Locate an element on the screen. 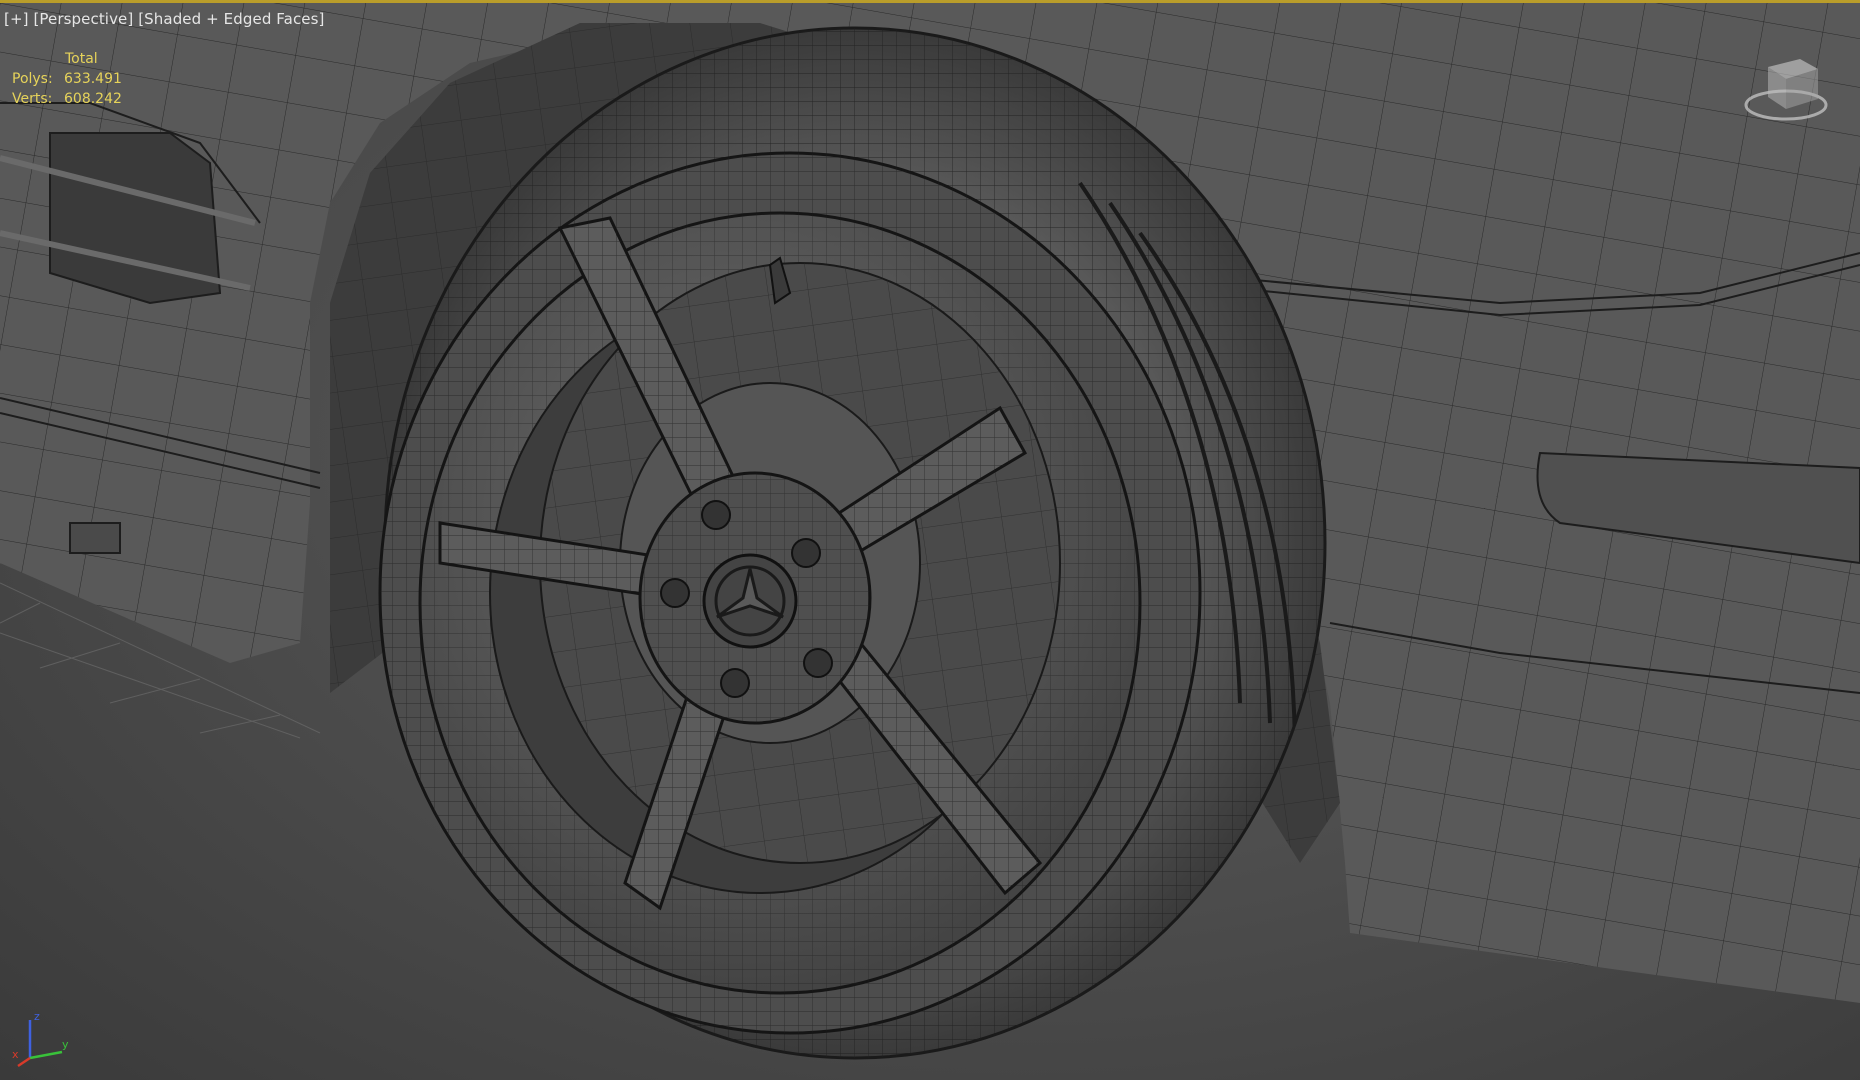  viewport-view-mode: [Perspective] is located at coordinates (83, 19).